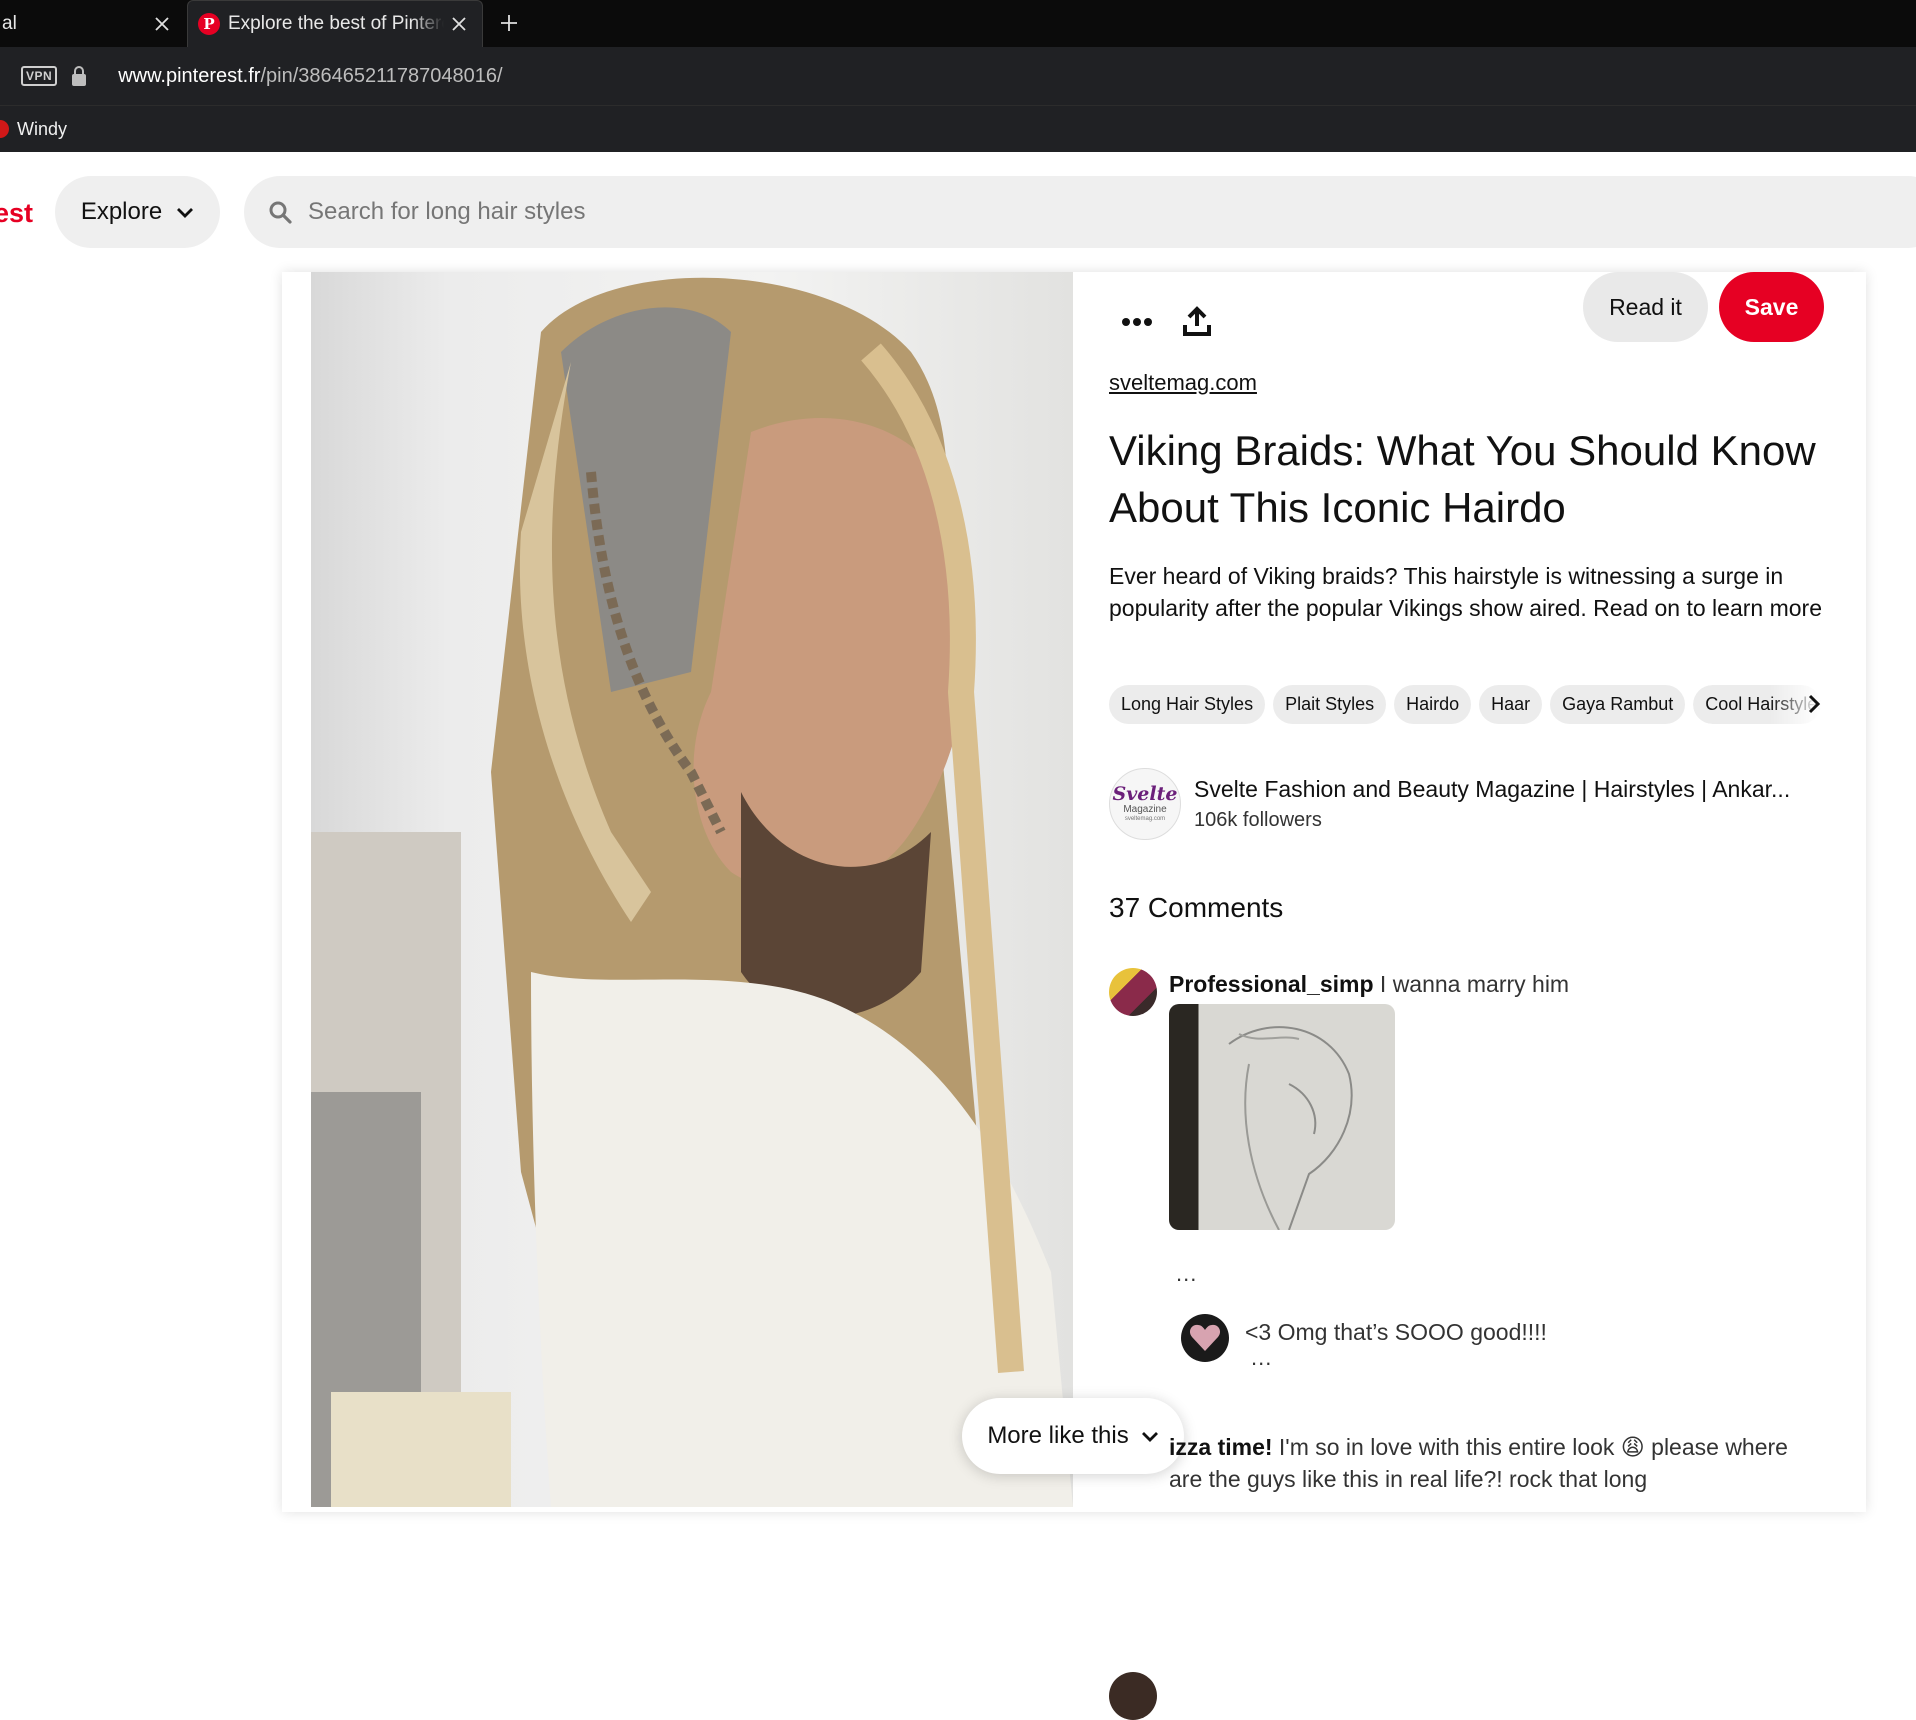 The width and height of the screenshot is (1916, 1720). I want to click on more-options-icon, so click(1137, 322).